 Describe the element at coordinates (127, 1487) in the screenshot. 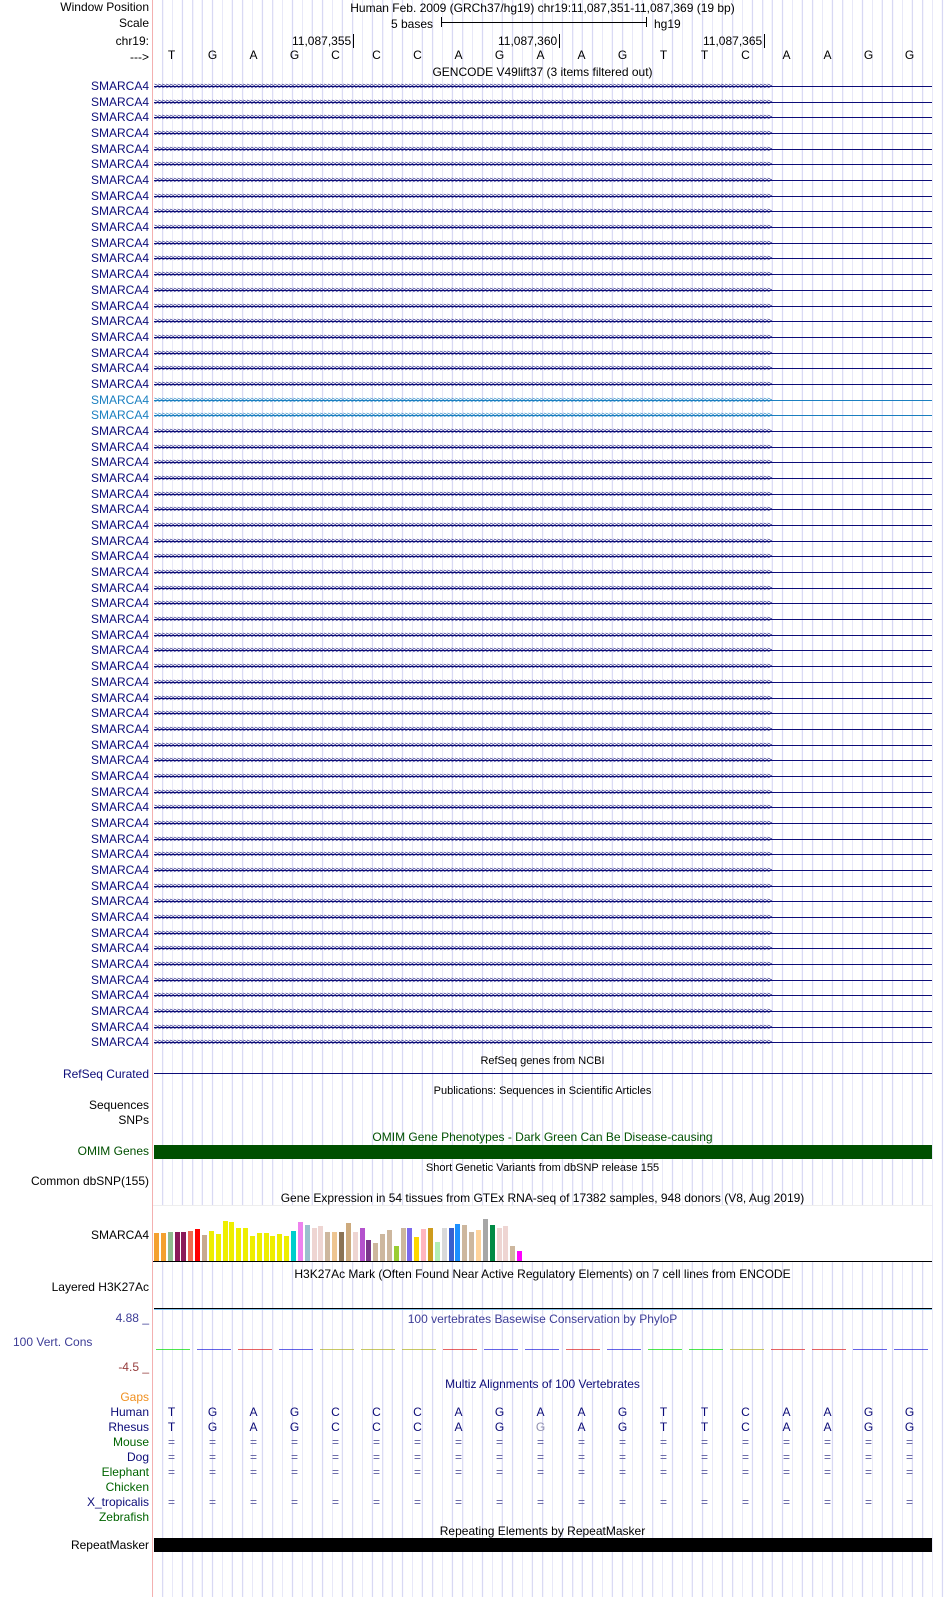

I see `species-label-chicken: Chicken` at that location.